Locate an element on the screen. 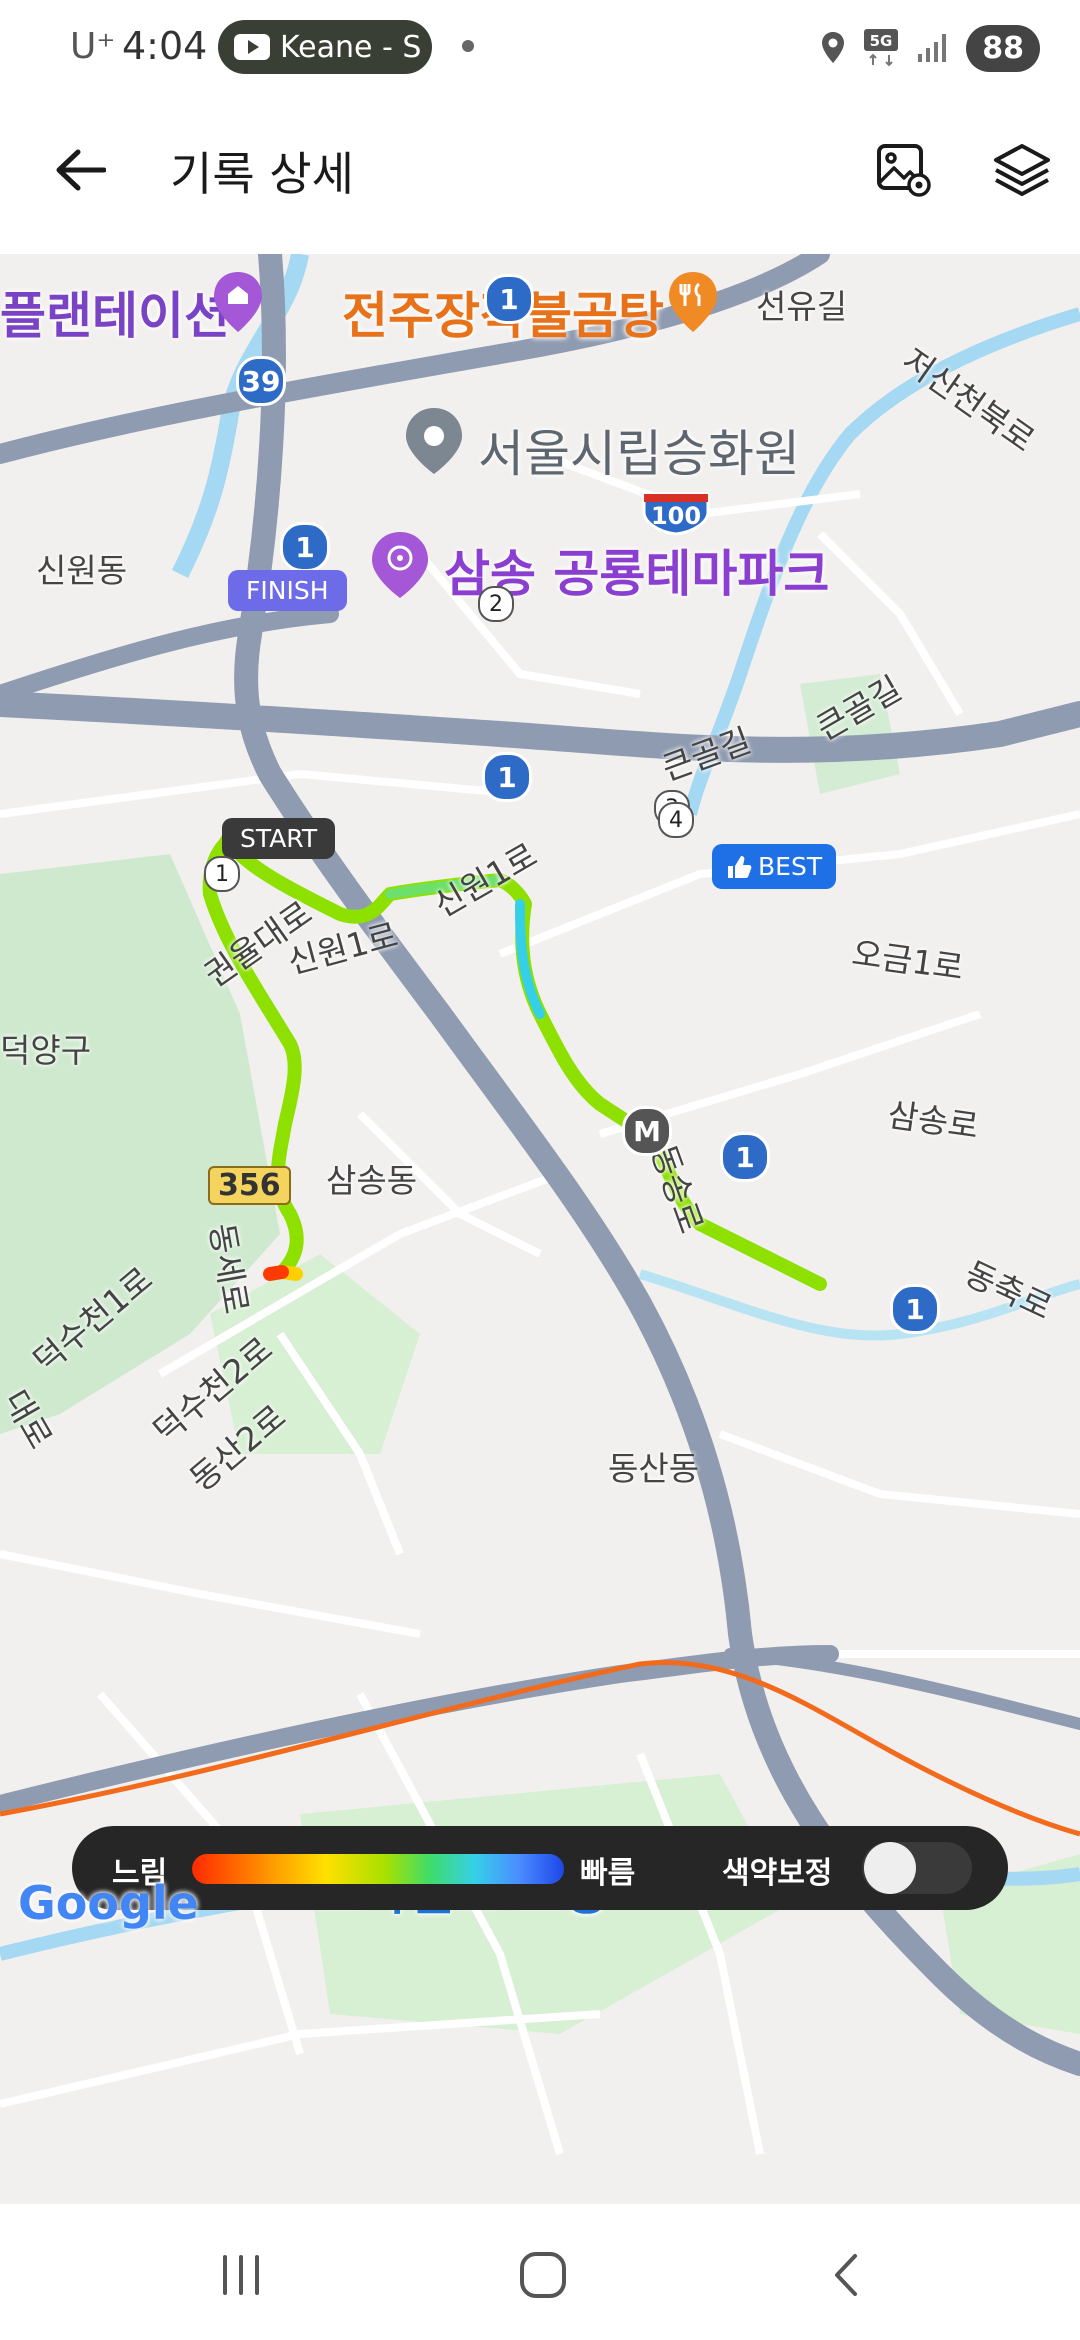 This screenshot has height=2340, width=1080. poi-crematorium-label: 서울시립승화원 is located at coordinates (639, 450).